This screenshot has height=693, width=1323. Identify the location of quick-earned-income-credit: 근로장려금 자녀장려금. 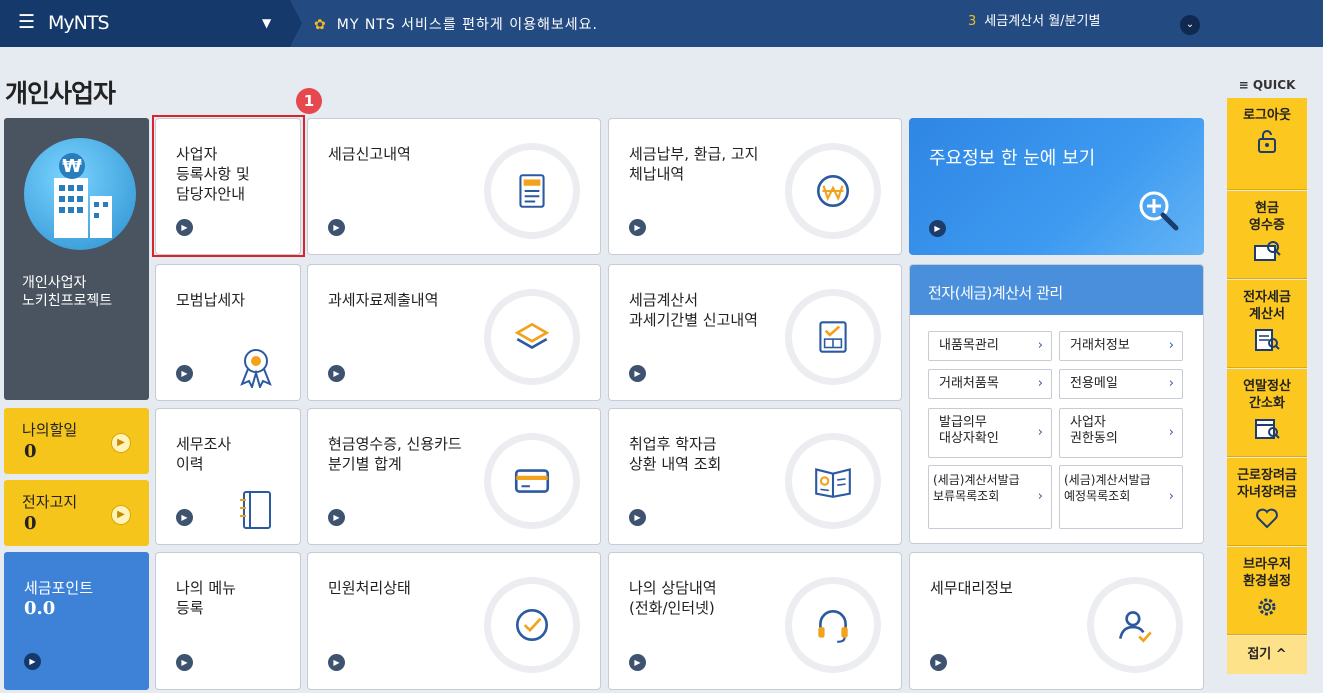
(1267, 502).